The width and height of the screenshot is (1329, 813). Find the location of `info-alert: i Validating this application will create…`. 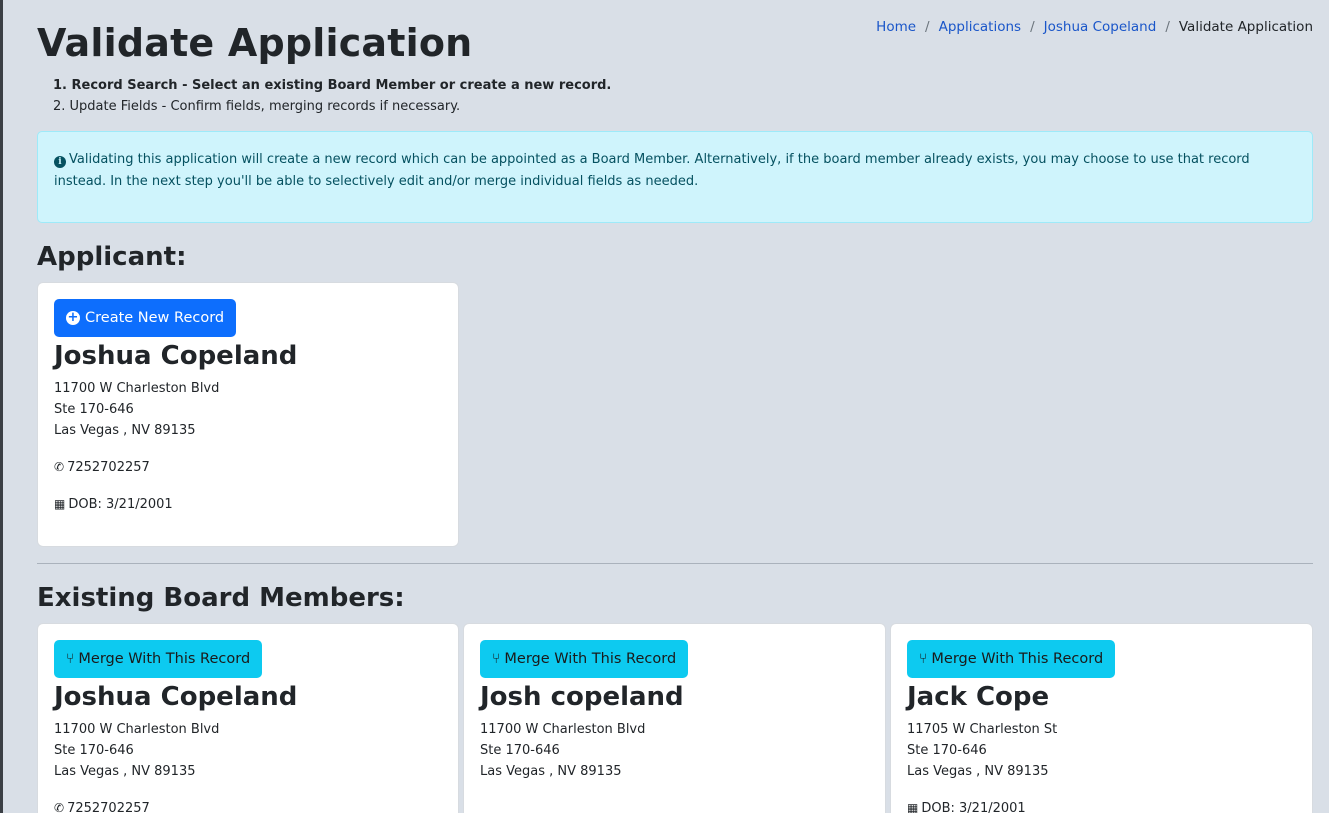

info-alert: i Validating this application will create… is located at coordinates (675, 177).